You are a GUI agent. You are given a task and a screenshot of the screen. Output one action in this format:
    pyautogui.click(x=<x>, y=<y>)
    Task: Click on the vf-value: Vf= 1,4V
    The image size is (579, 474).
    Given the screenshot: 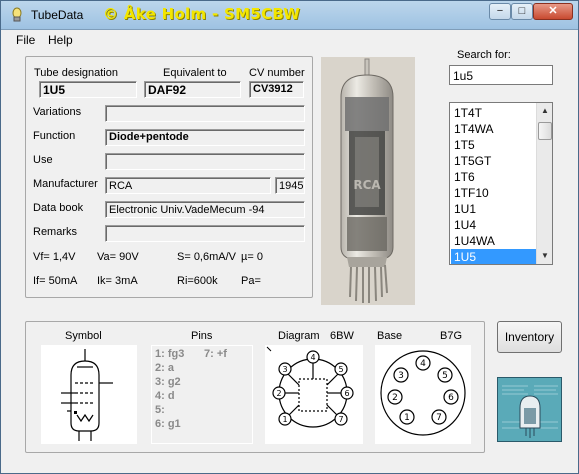 What is the action you would take?
    pyautogui.click(x=54, y=257)
    